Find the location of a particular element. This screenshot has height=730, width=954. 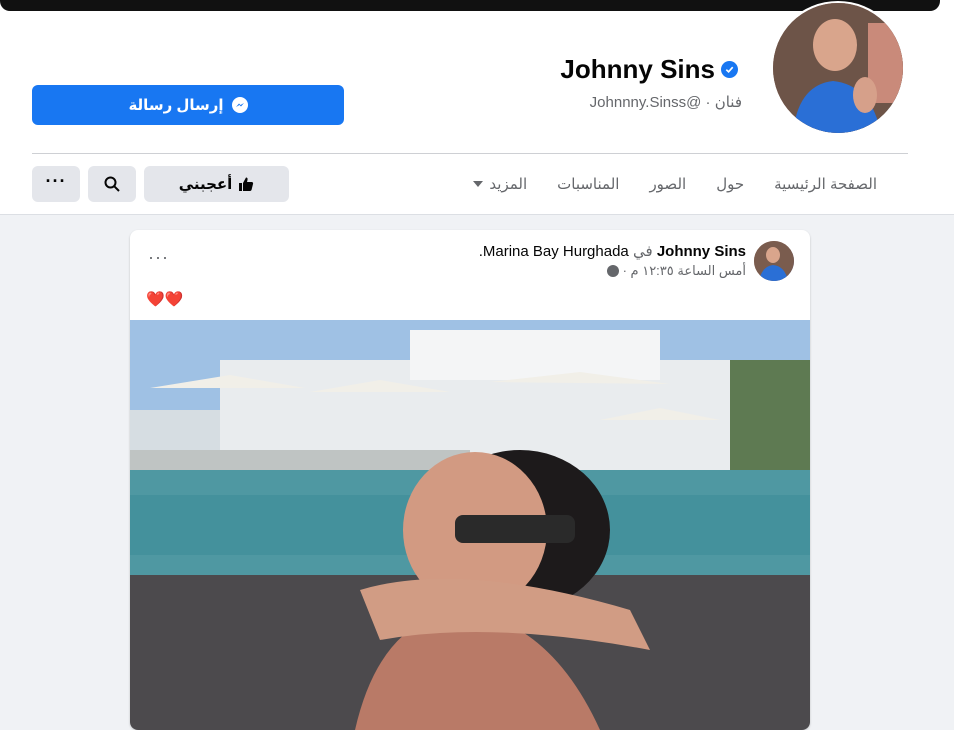

messenger-icon is located at coordinates (239, 105).